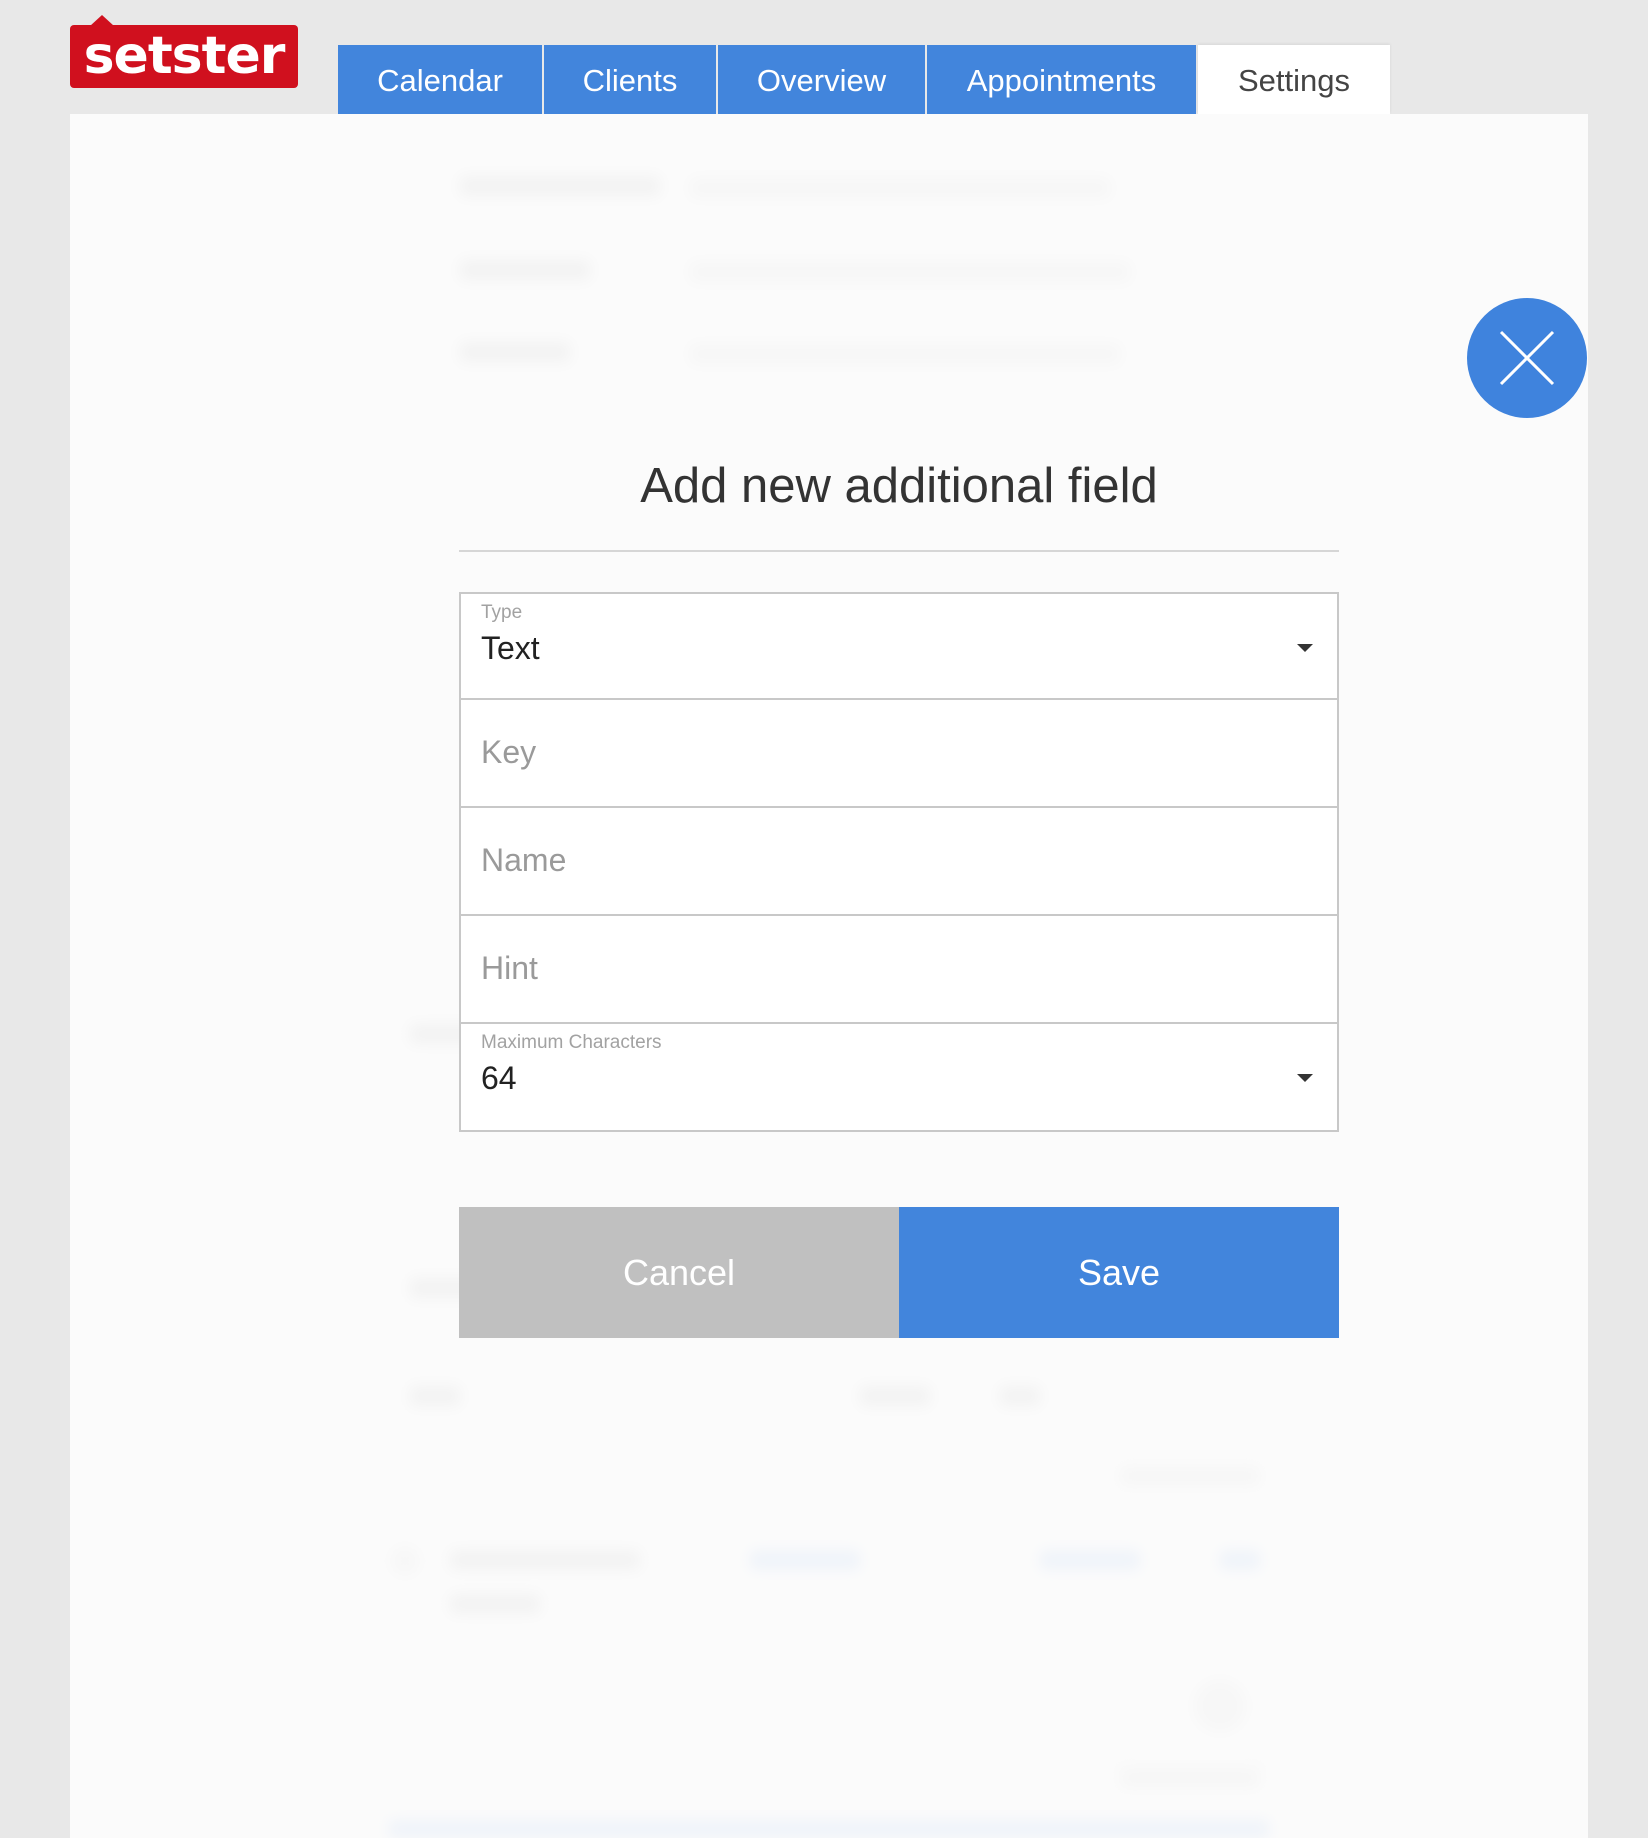 This screenshot has width=1648, height=1838. I want to click on tab-calendar: Calendar, so click(440, 79).